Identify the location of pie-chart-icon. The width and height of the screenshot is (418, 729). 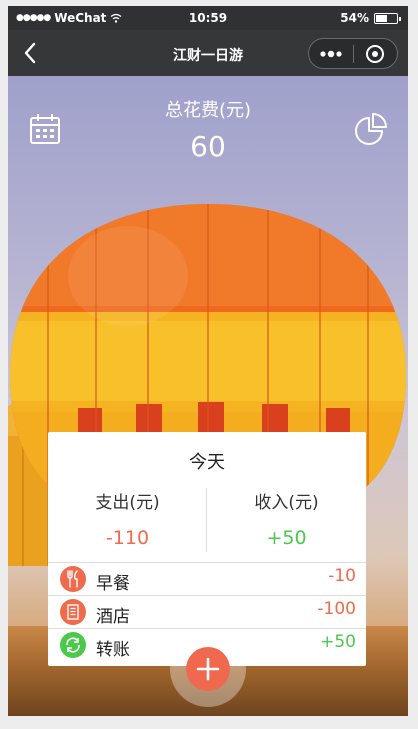
(371, 129).